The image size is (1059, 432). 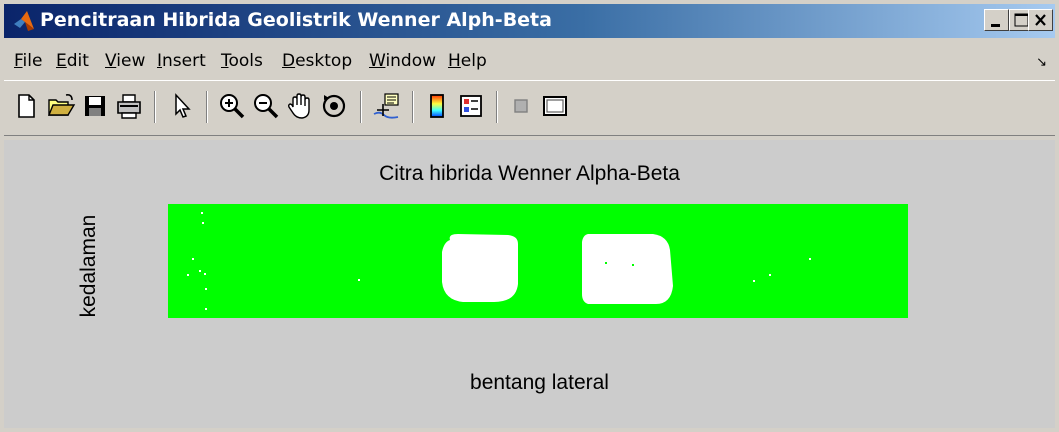 I want to click on pan-button, so click(x=300, y=106).